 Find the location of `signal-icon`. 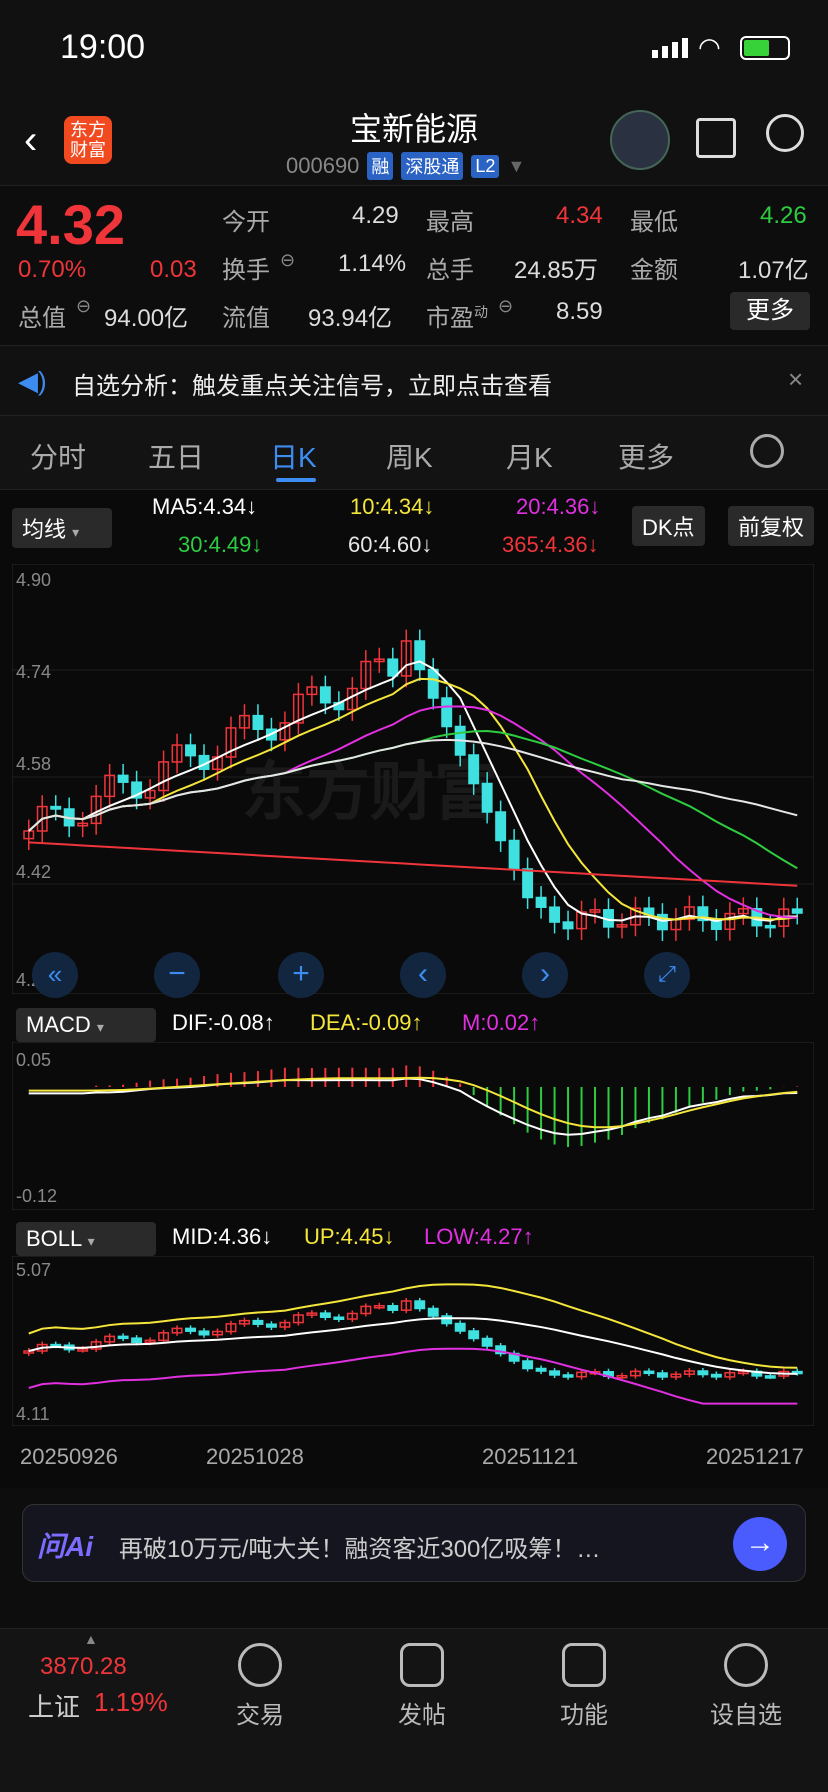

signal-icon is located at coordinates (670, 48).